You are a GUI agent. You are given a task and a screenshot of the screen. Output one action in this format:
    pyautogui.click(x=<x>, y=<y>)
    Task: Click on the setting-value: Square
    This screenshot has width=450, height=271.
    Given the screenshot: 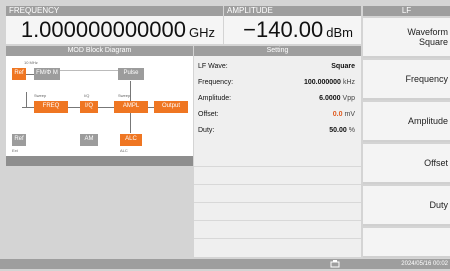 What is the action you would take?
    pyautogui.click(x=343, y=66)
    